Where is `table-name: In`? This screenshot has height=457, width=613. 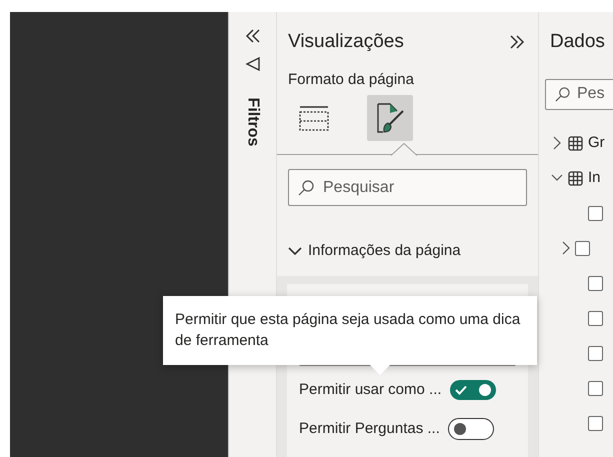
table-name: In is located at coordinates (594, 178).